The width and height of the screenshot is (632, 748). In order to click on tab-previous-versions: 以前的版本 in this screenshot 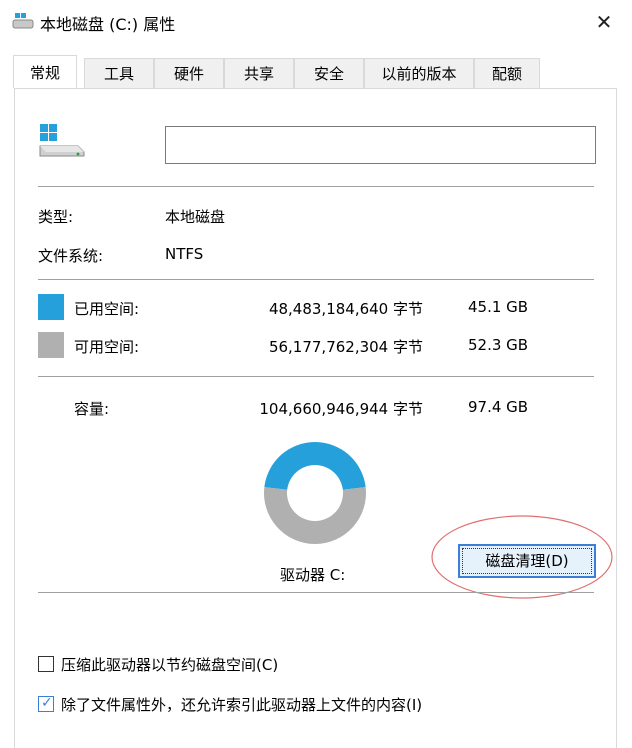, I will do `click(419, 73)`.